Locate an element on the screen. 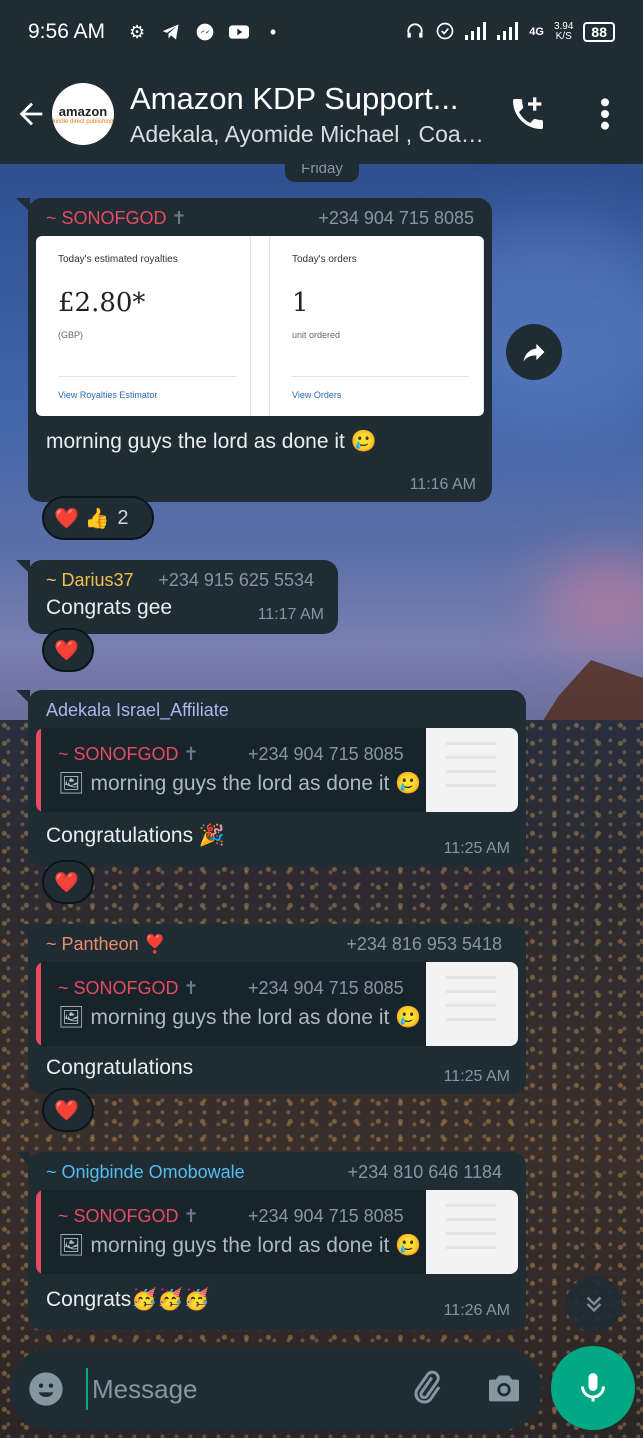 The height and width of the screenshot is (1438, 643). data-saver-icon is located at coordinates (445, 32).